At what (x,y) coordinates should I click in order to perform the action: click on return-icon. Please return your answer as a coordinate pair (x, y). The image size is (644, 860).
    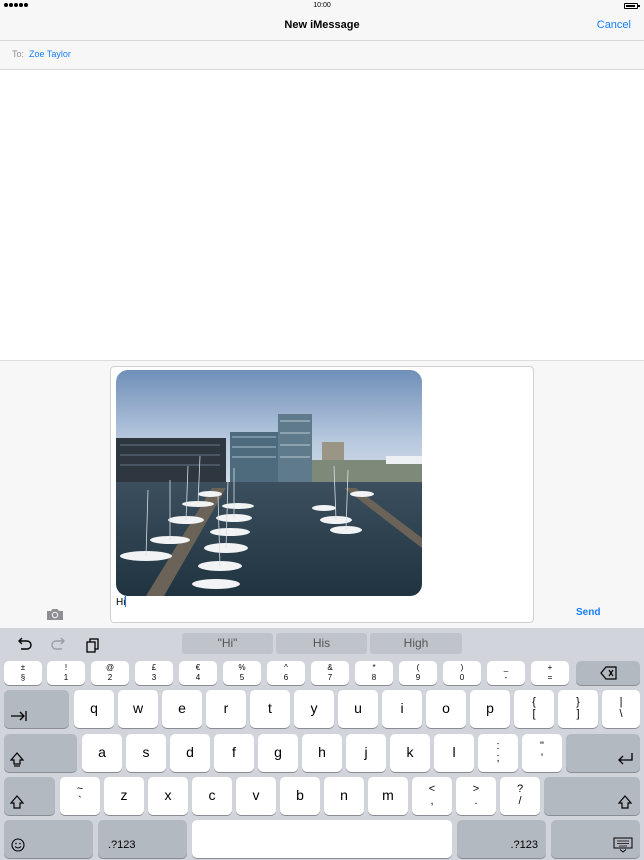
    Looking at the image, I should click on (625, 759).